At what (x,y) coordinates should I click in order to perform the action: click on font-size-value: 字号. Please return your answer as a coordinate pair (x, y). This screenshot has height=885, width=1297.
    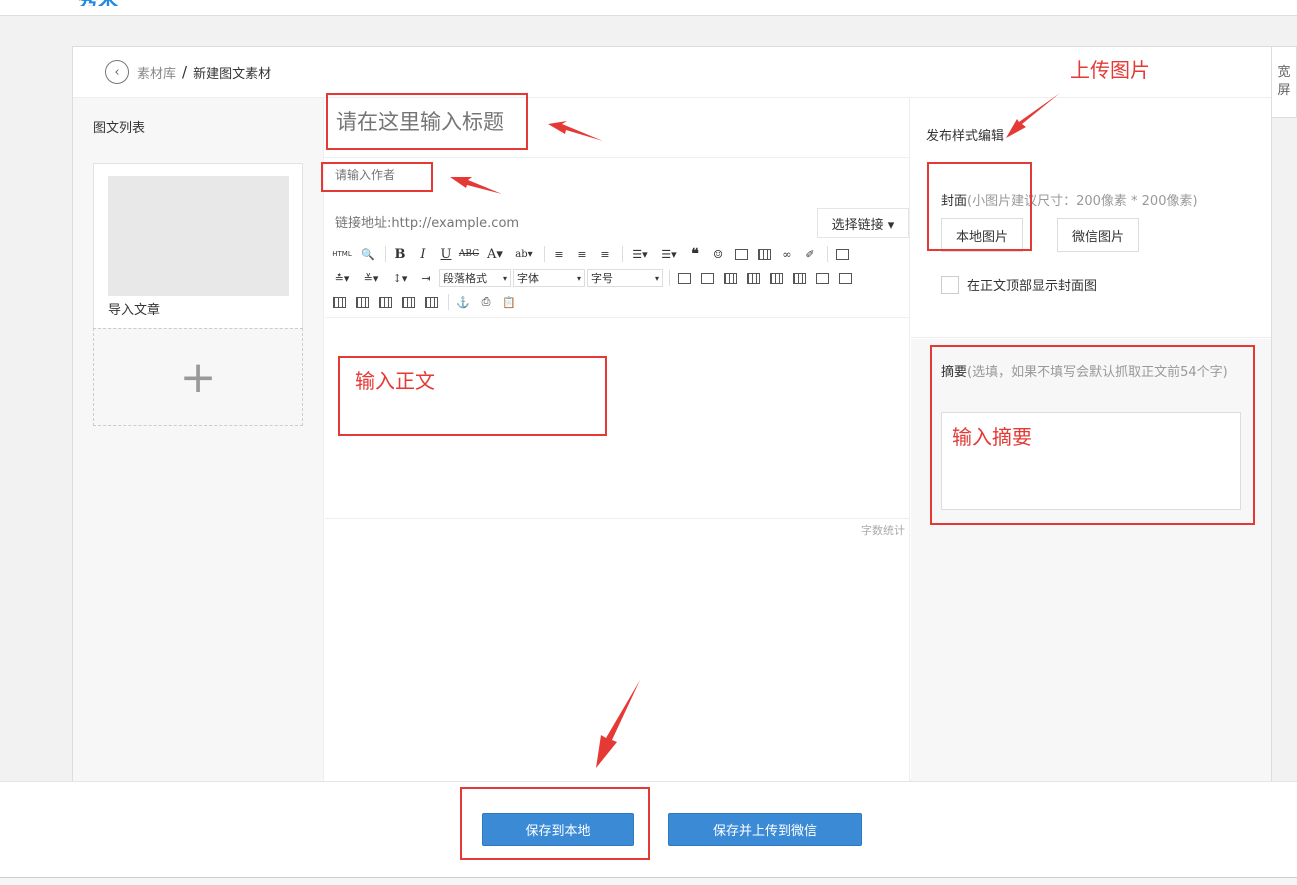
    Looking at the image, I should click on (602, 278).